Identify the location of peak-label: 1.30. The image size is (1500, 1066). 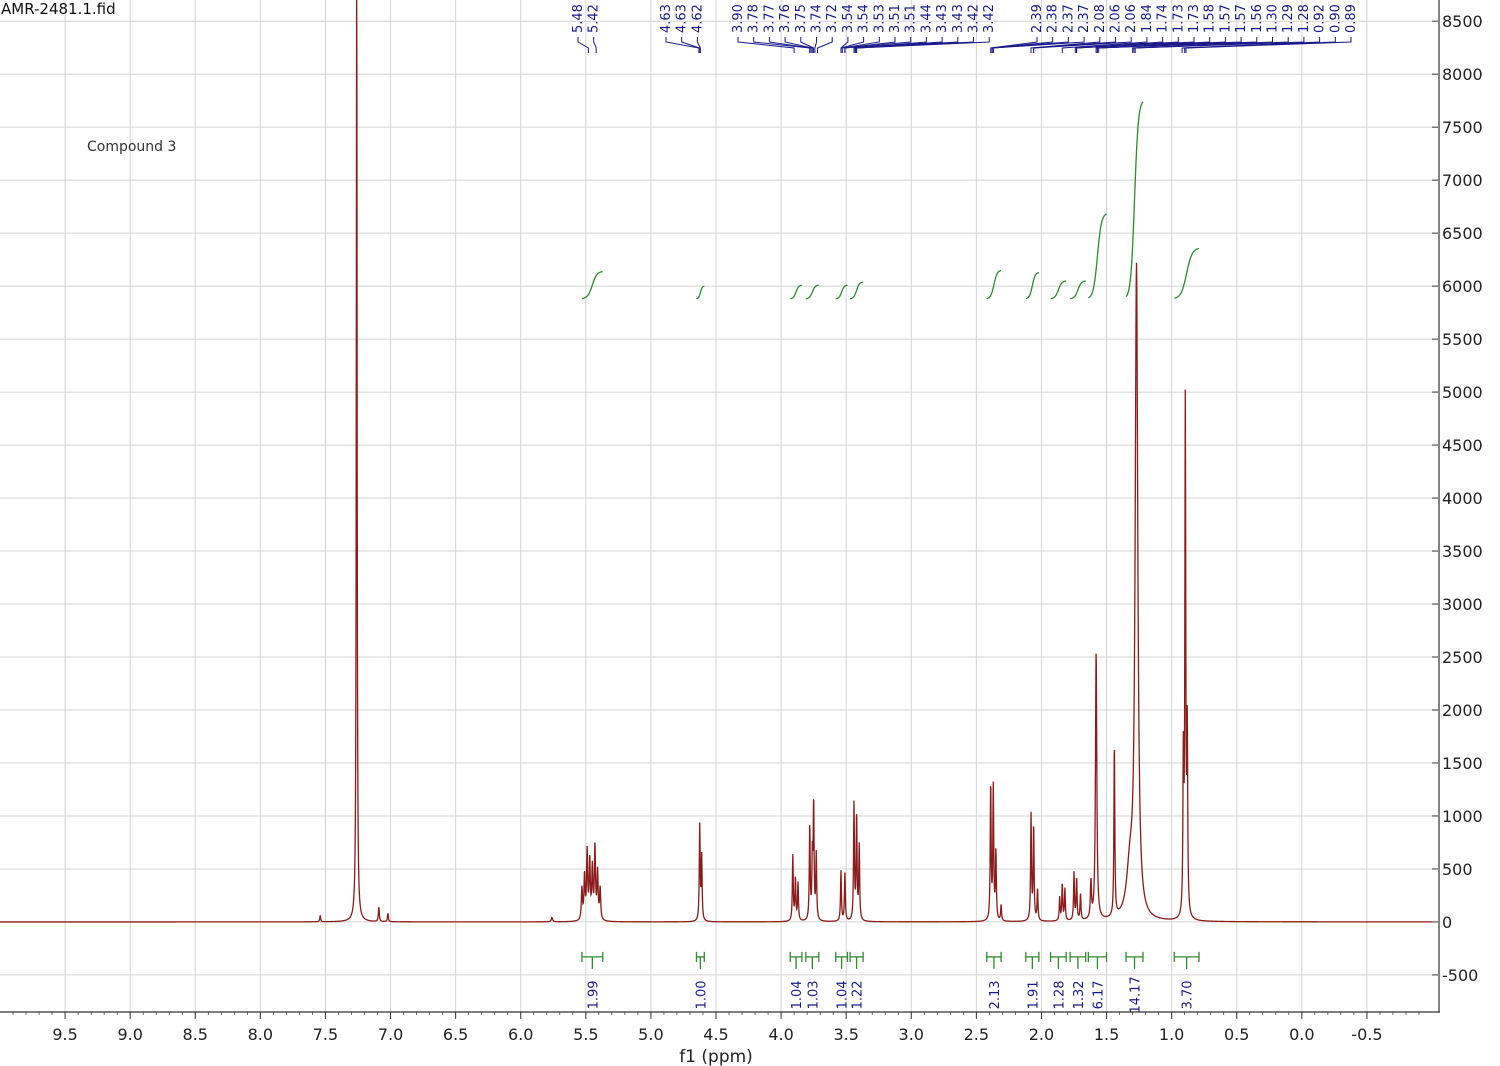
(1273, 18).